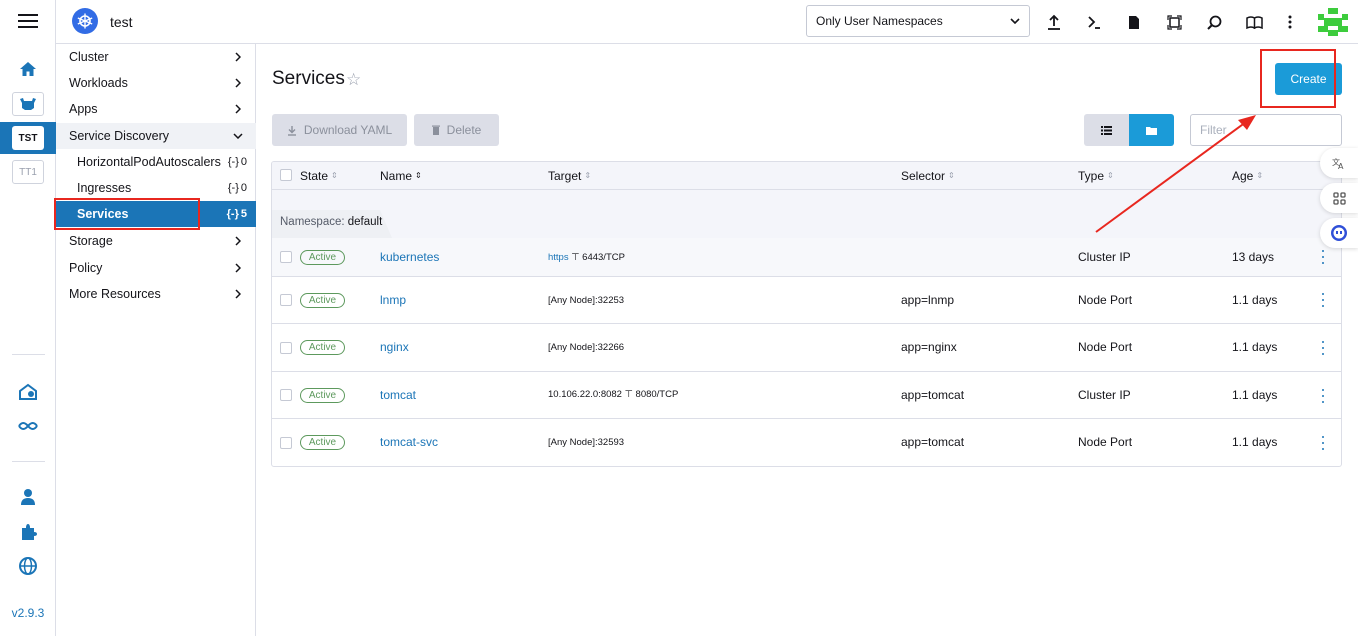 The height and width of the screenshot is (636, 1358). I want to click on cluster-tt1: TT1, so click(28, 172).